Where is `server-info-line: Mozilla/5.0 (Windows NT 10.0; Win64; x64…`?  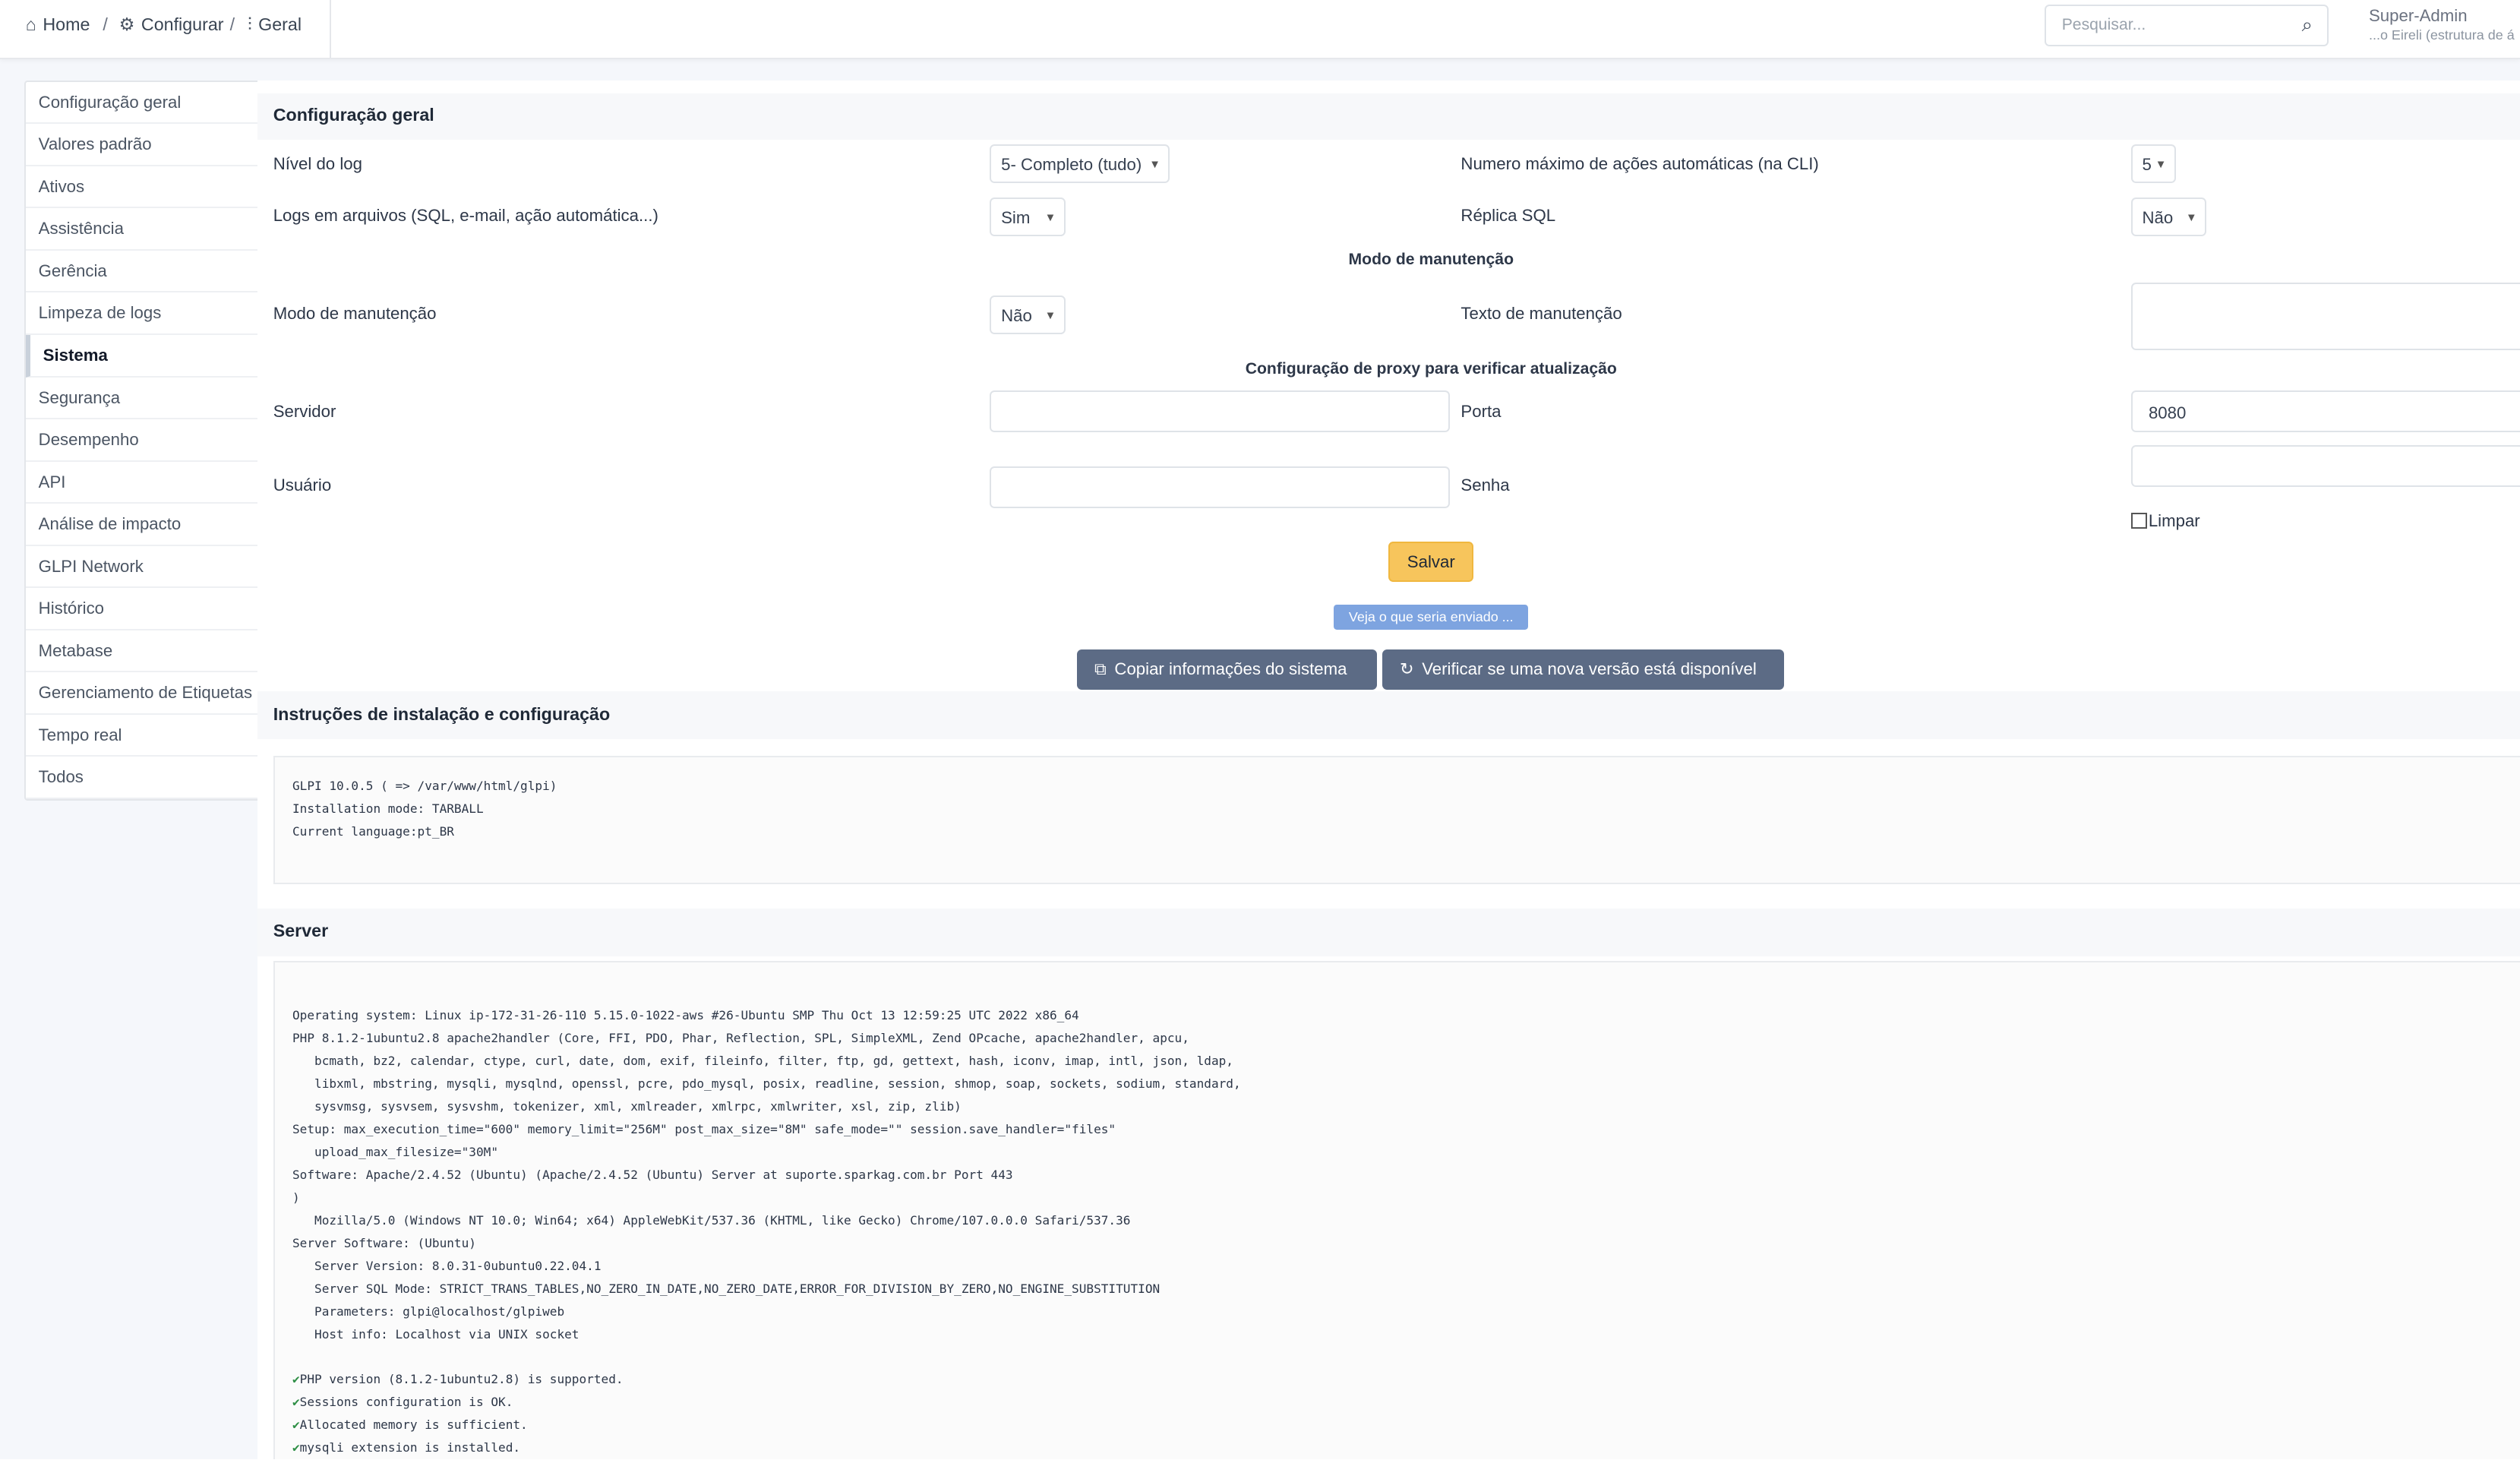
server-info-line: Mozilla/5.0 (Windows NT 10.0; Win64; x64… is located at coordinates (711, 1220).